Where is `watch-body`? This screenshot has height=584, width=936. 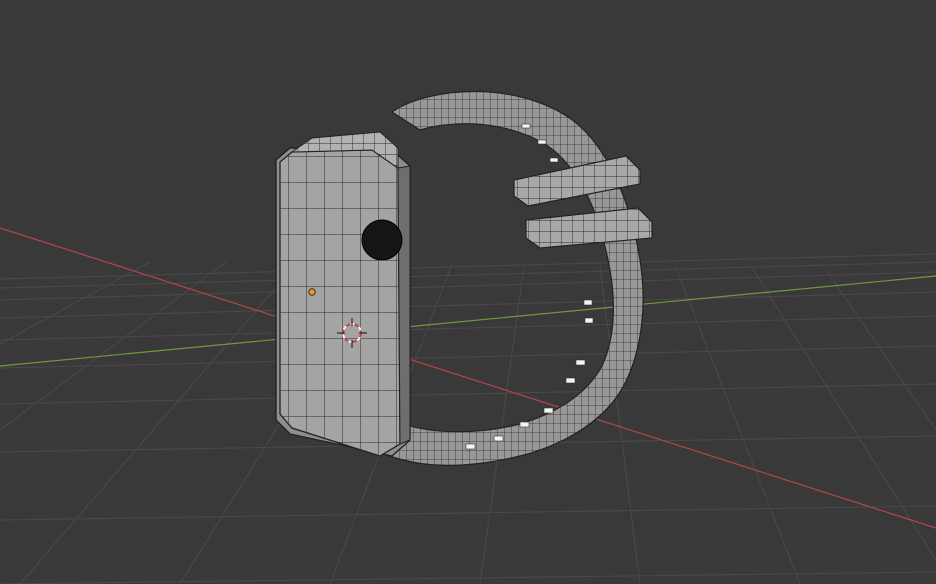 watch-body is located at coordinates (343, 294).